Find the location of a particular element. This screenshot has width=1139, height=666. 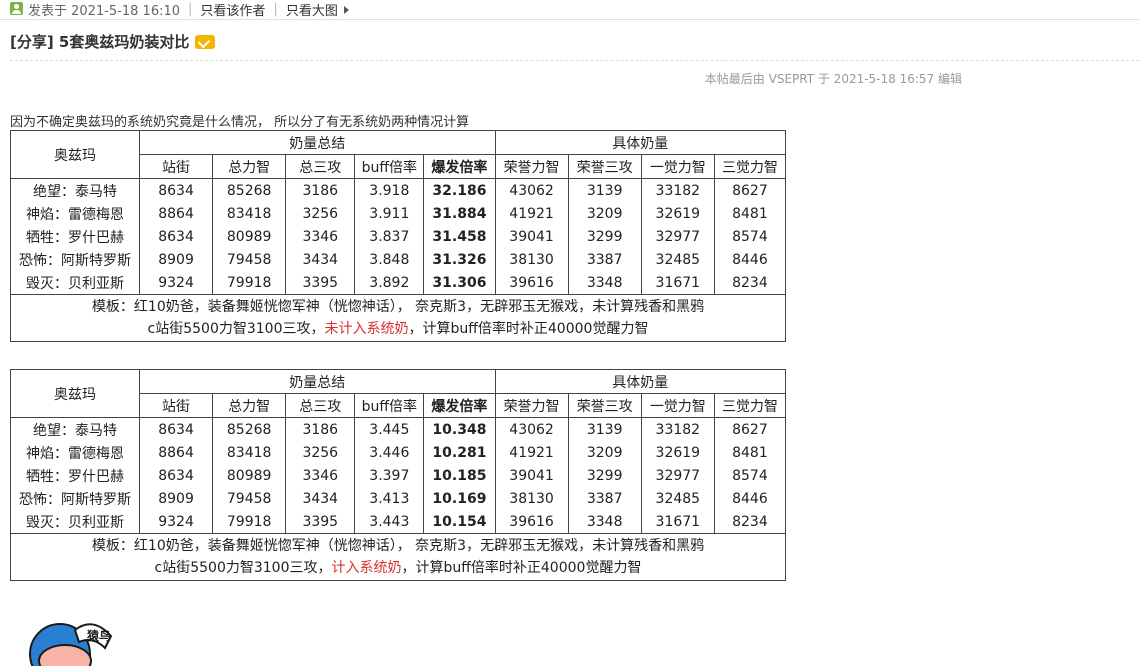

avatar: 猿鸟 is located at coordinates (71, 644).